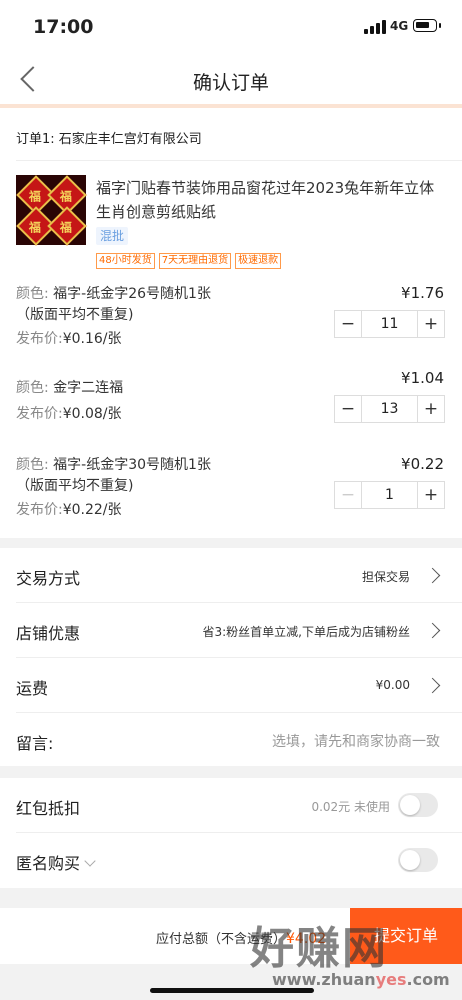 This screenshot has width=462, height=1000. I want to click on quantity-input: 13, so click(389, 409).